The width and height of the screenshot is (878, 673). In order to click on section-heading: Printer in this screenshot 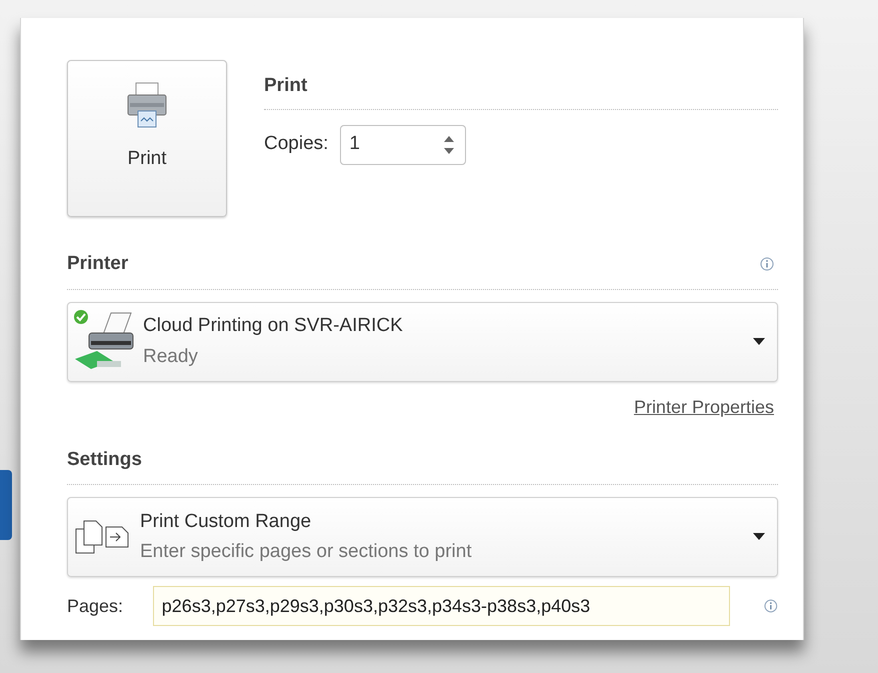, I will do `click(97, 264)`.